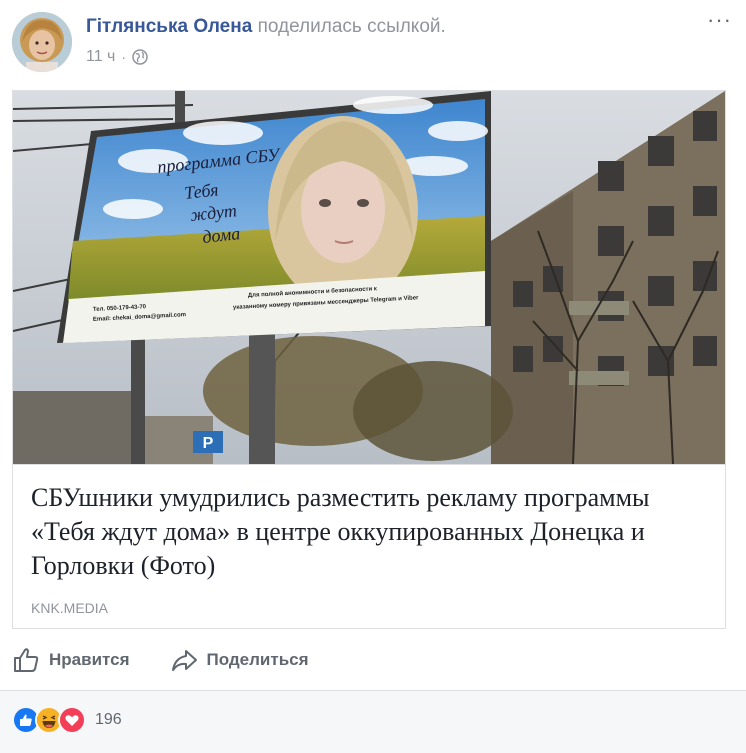 The width and height of the screenshot is (746, 753). I want to click on share-button: Поделиться, so click(239, 660).